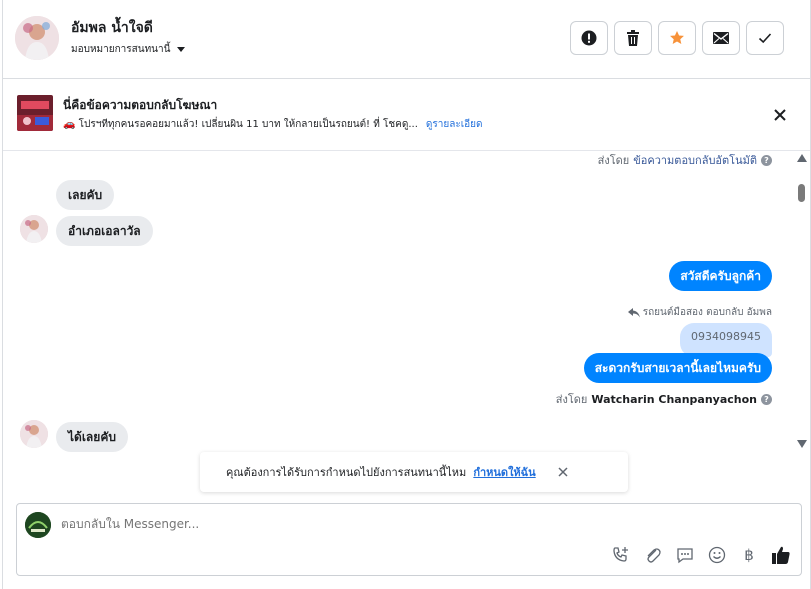 The height and width of the screenshot is (589, 811). Describe the element at coordinates (406, 39) in the screenshot. I see `conversation-header: อัมพล น้ำใจดี มอบหมายการสนทนานี้` at that location.